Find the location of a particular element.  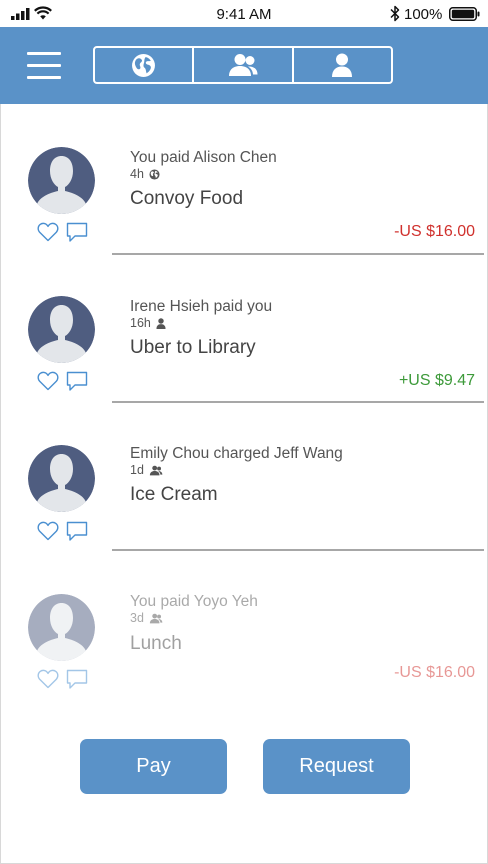

transaction-parties: Irene Hsieh paid you is located at coordinates (201, 306).